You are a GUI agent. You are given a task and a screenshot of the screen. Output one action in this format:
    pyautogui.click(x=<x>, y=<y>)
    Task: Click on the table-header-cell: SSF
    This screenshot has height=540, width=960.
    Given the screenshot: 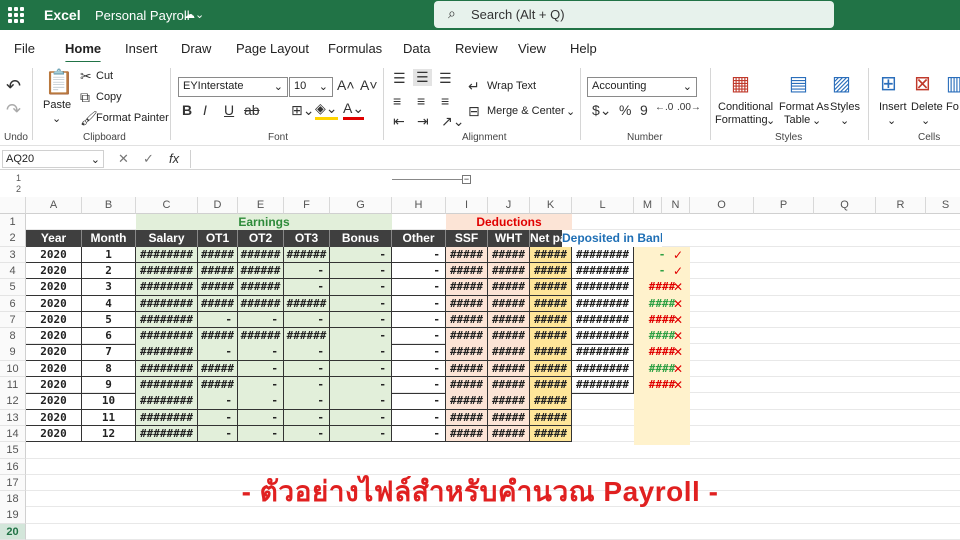 What is the action you would take?
    pyautogui.click(x=467, y=238)
    